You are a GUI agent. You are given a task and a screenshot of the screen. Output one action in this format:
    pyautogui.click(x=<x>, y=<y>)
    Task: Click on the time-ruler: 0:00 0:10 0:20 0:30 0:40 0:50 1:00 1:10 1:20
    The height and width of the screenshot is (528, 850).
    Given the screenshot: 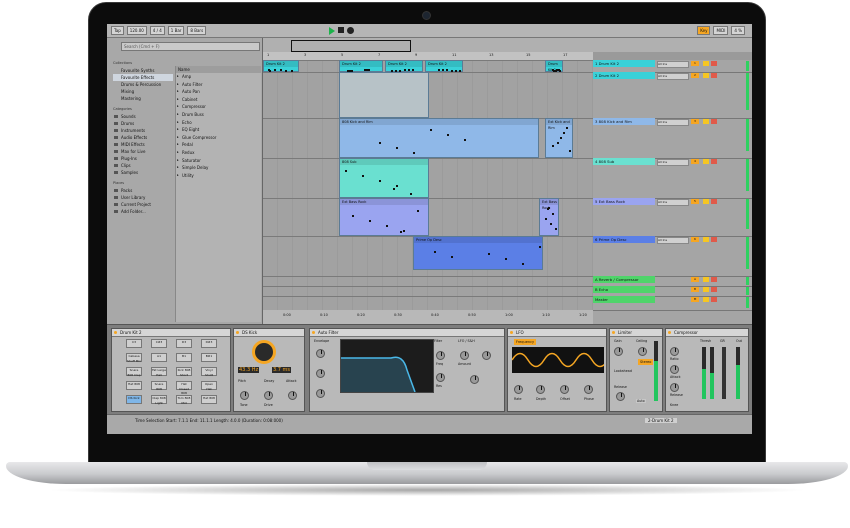 What is the action you would take?
    pyautogui.click(x=428, y=317)
    